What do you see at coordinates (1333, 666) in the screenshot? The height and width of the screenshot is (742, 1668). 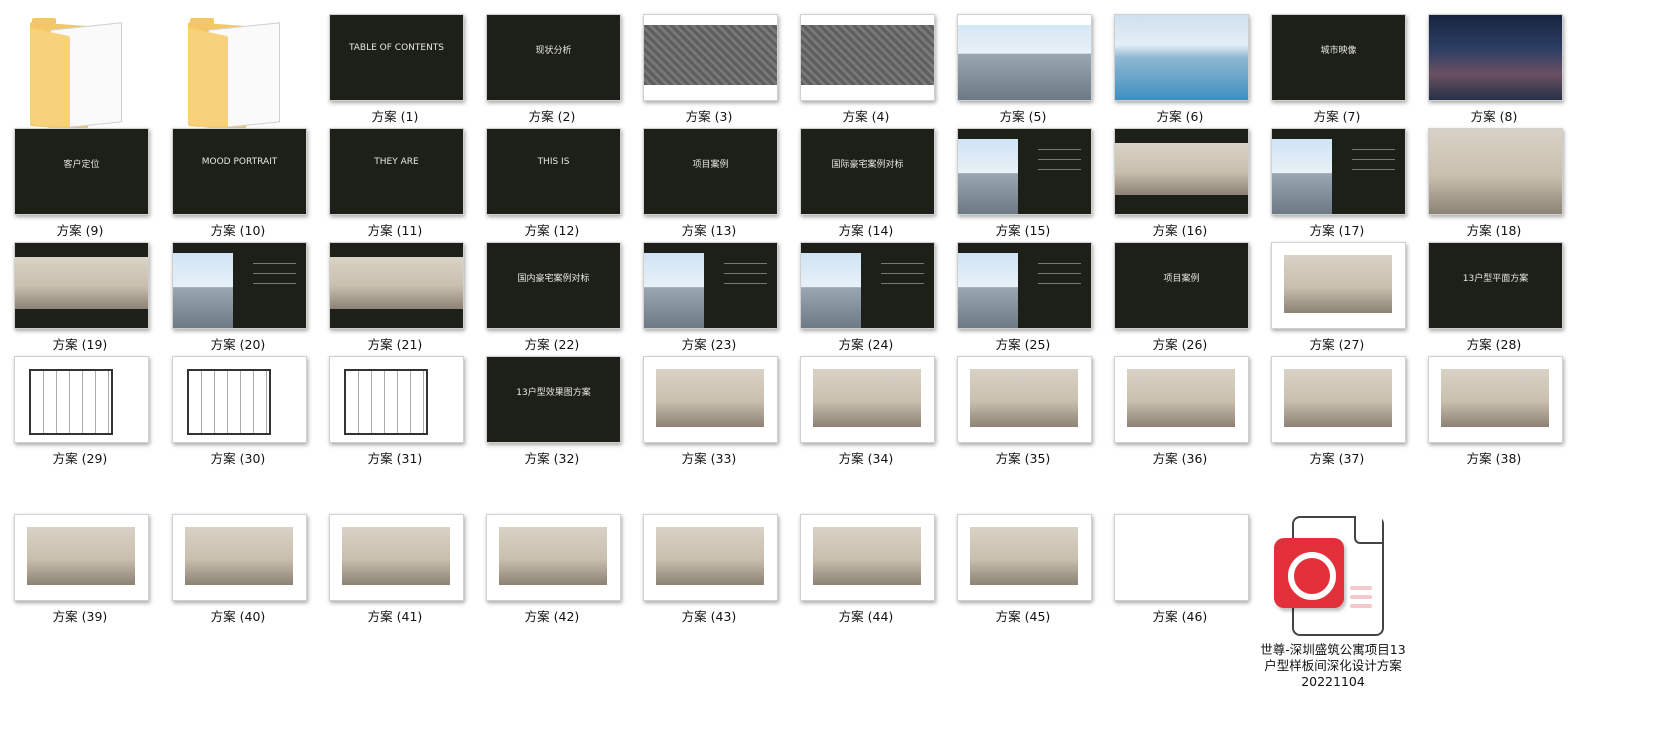 I see `pdf-file-label: 世尊-深圳盛筑公寓项目13户型样板间深化设计方案20221104` at bounding box center [1333, 666].